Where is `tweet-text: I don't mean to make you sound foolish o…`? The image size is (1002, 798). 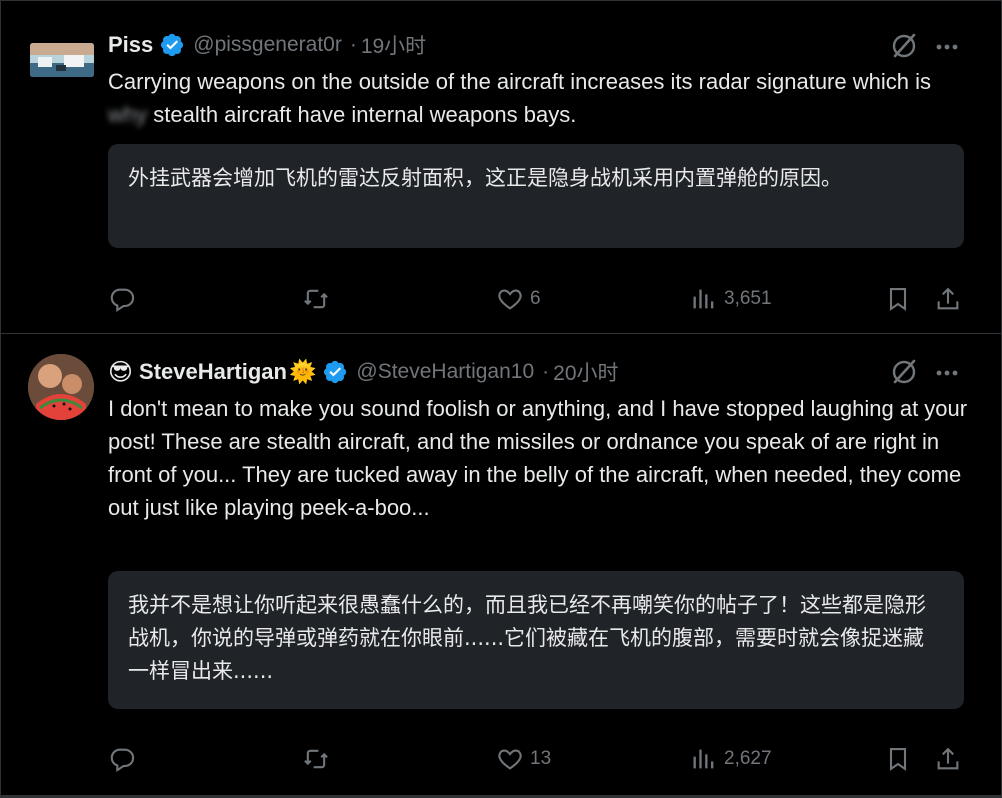
tweet-text: I don't mean to make you sound foolish o… is located at coordinates (538, 458).